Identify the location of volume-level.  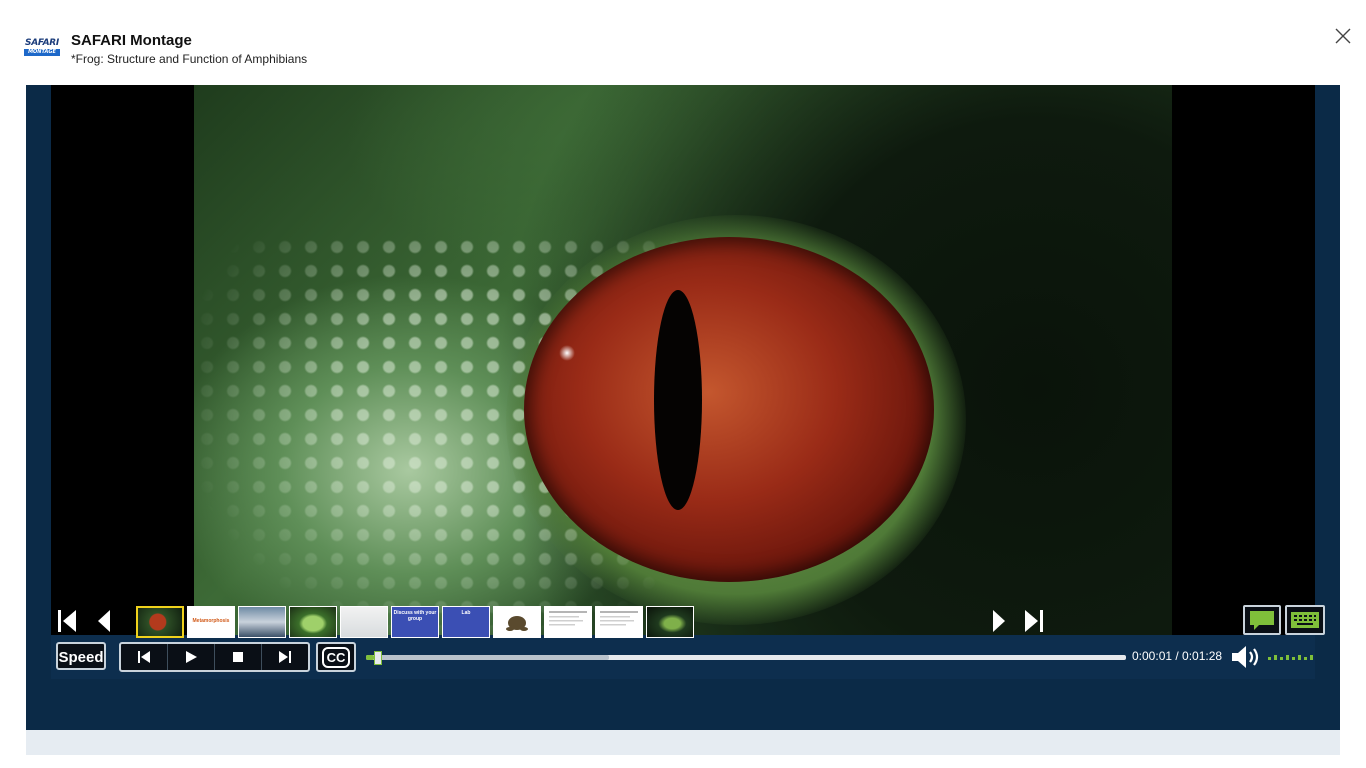
(1290, 657).